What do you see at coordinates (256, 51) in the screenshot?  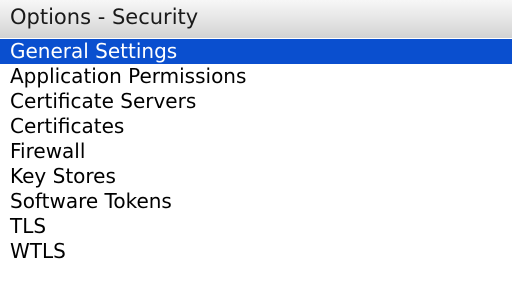 I see `list-item-general-settings: General Settings` at bounding box center [256, 51].